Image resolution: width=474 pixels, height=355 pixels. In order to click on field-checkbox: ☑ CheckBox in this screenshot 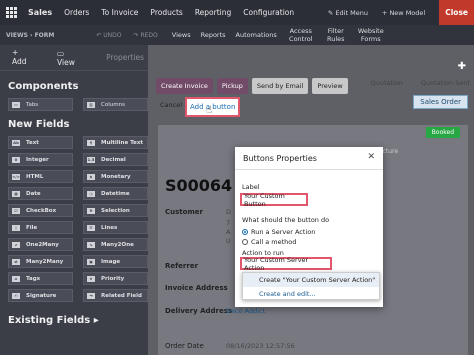, I will do `click(40, 210)`.